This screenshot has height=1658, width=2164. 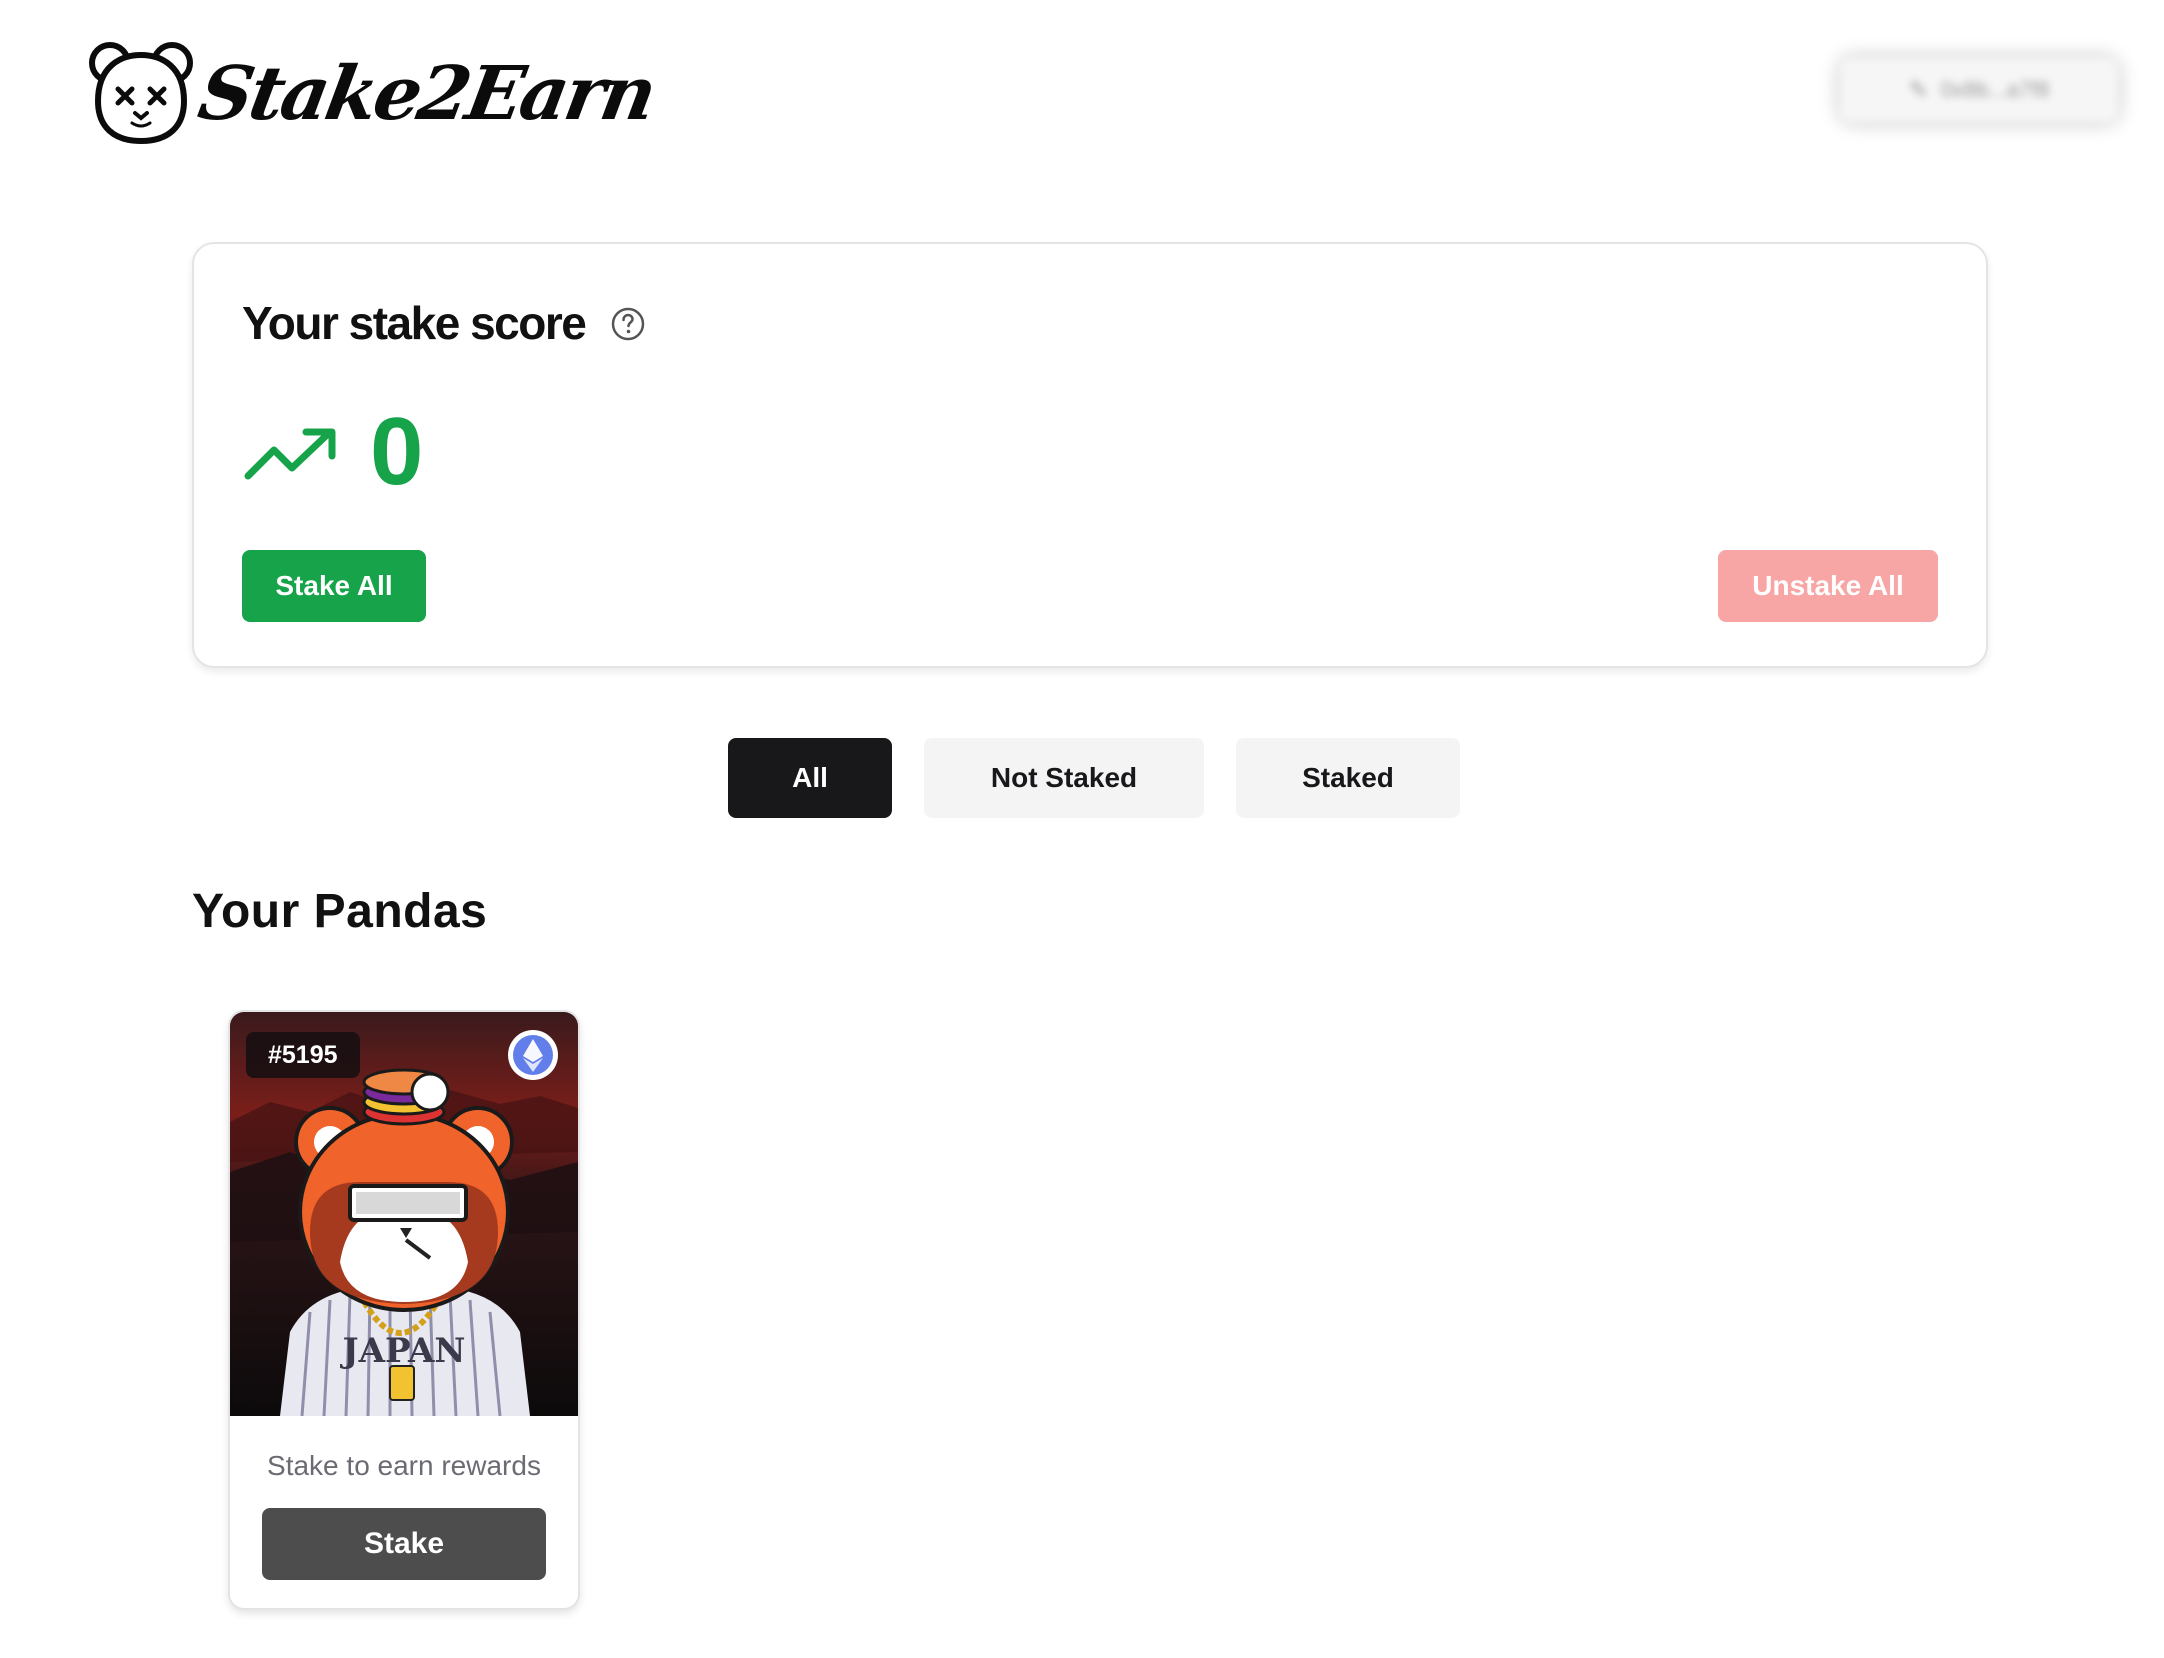 I want to click on panda-card: JAPAN #5195 Stake to earn rewards Stake, so click(x=404, y=1310).